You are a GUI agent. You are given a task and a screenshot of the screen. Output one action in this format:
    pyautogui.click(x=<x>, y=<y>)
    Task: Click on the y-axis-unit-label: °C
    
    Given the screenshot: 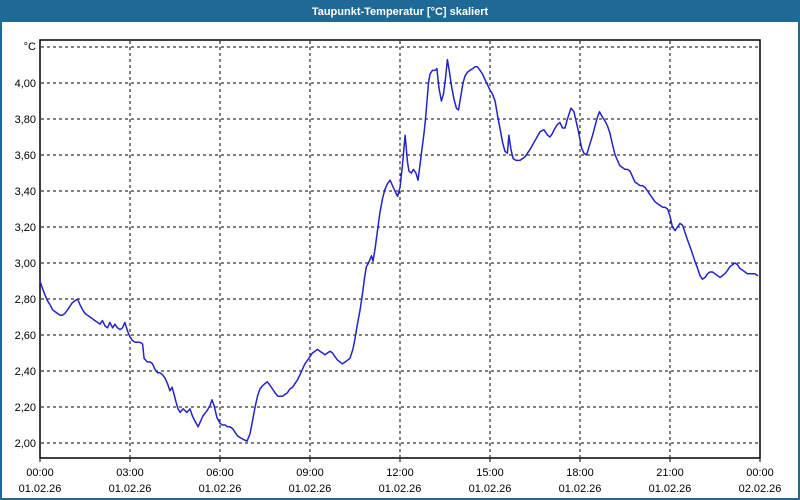 What is the action you would take?
    pyautogui.click(x=30, y=47)
    